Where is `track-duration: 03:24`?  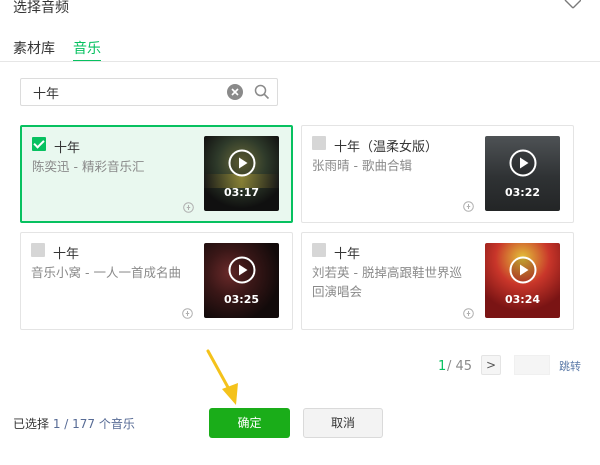
track-duration: 03:24 is located at coordinates (522, 299).